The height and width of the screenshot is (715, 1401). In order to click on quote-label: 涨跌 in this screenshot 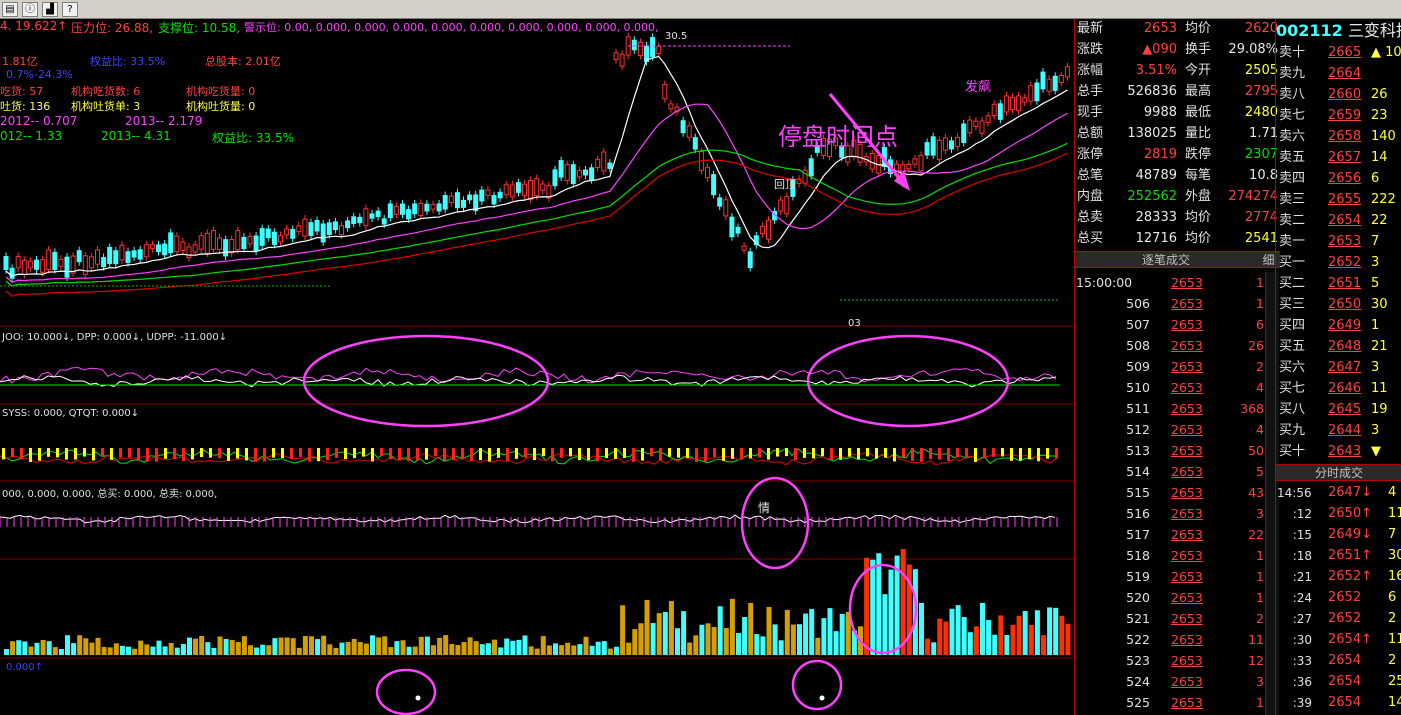, I will do `click(1090, 49)`.